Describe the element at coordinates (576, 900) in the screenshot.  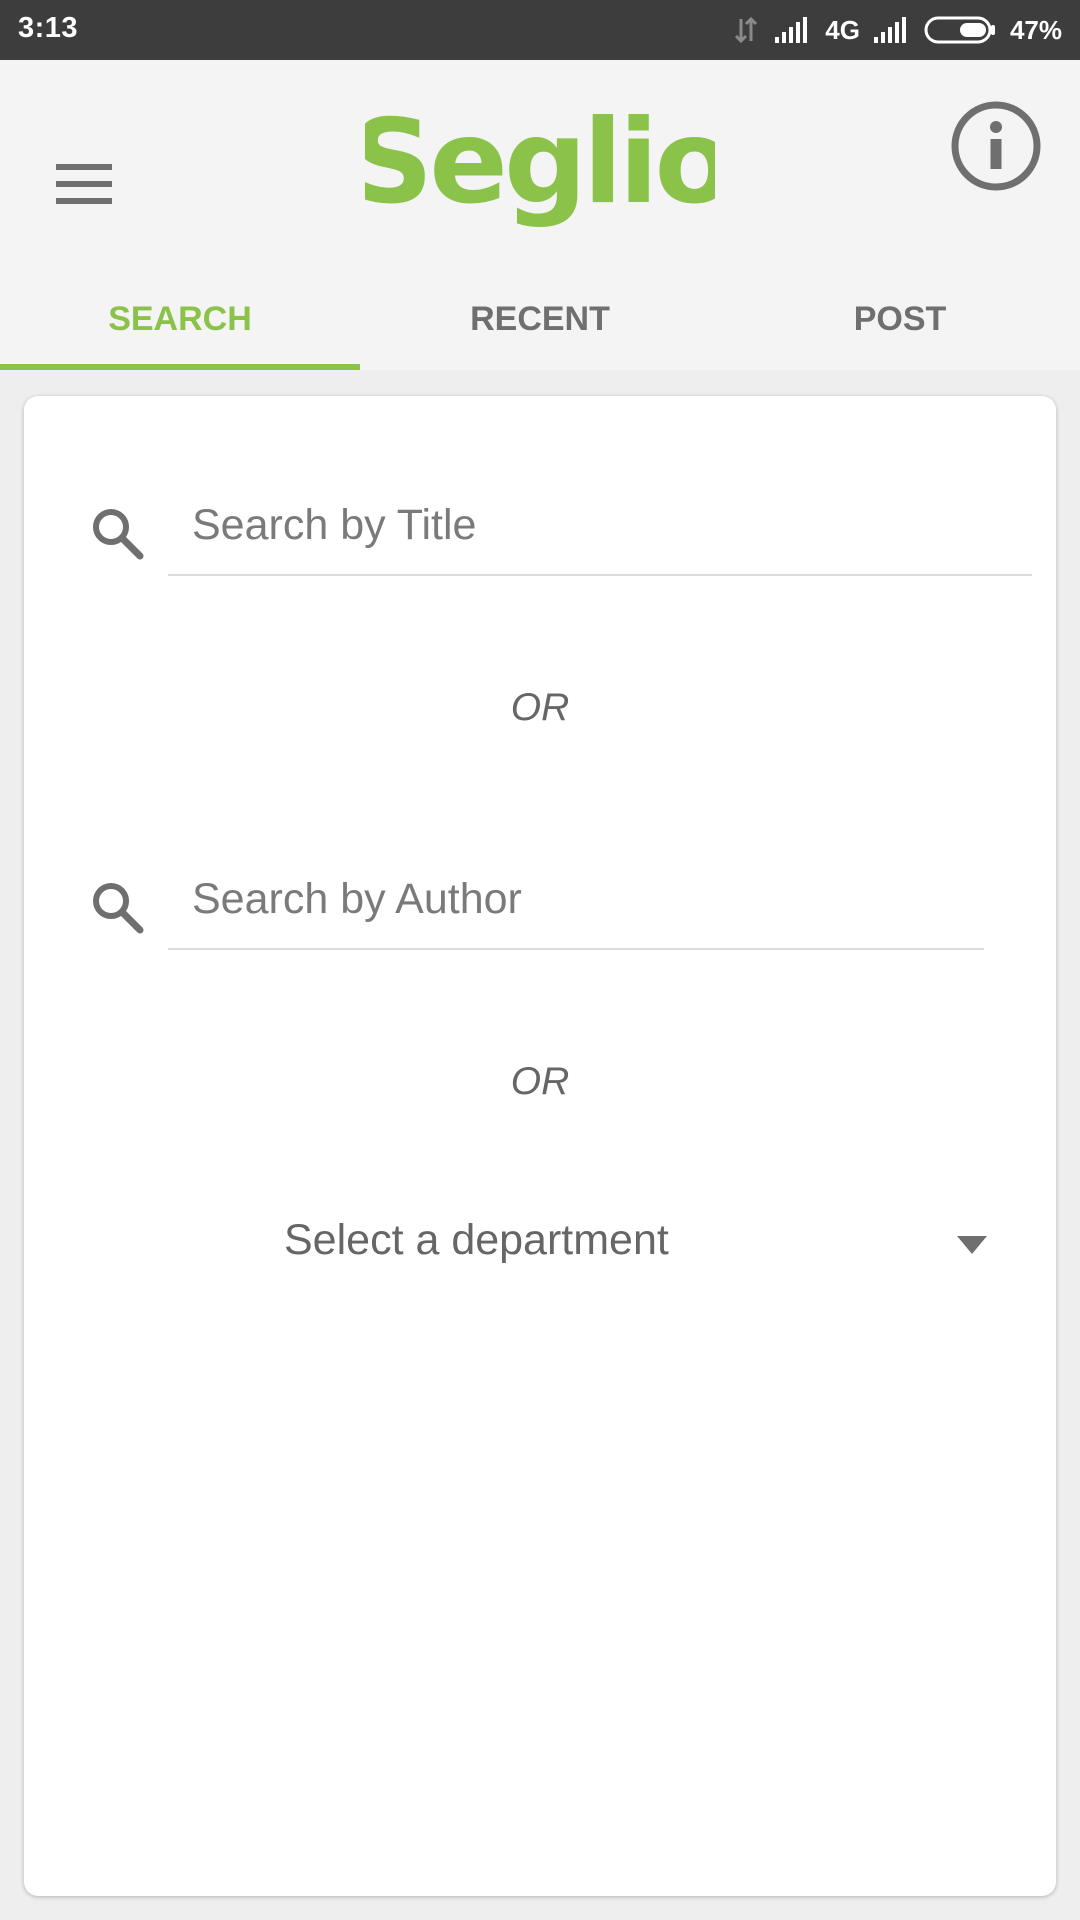
I see `author-search-input` at that location.